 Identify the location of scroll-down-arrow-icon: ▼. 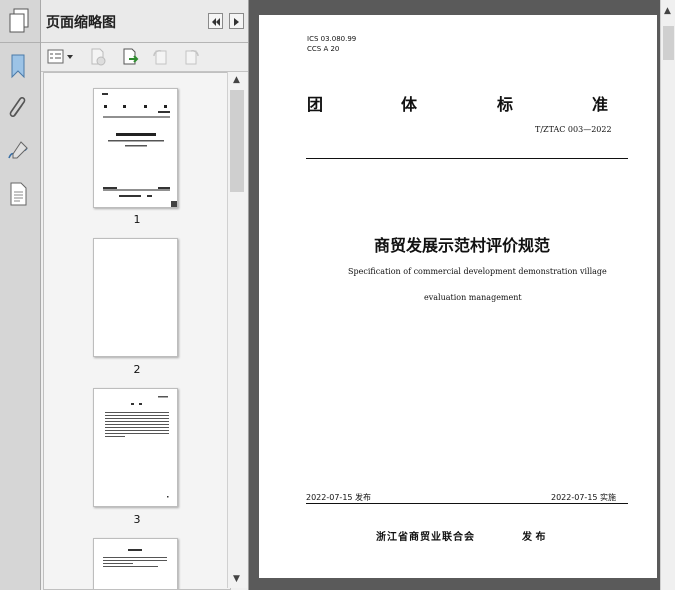
(236, 579).